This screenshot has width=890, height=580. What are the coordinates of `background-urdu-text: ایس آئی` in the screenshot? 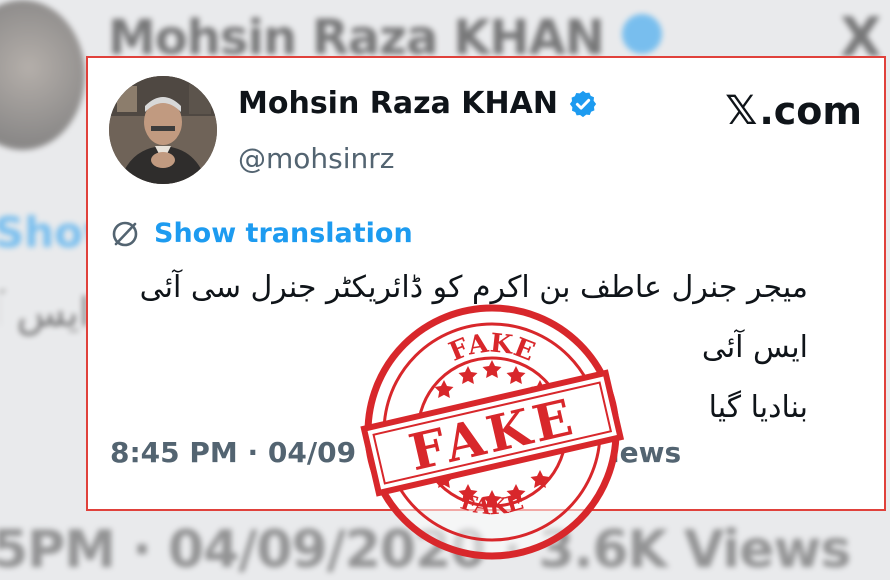 It's located at (45, 313).